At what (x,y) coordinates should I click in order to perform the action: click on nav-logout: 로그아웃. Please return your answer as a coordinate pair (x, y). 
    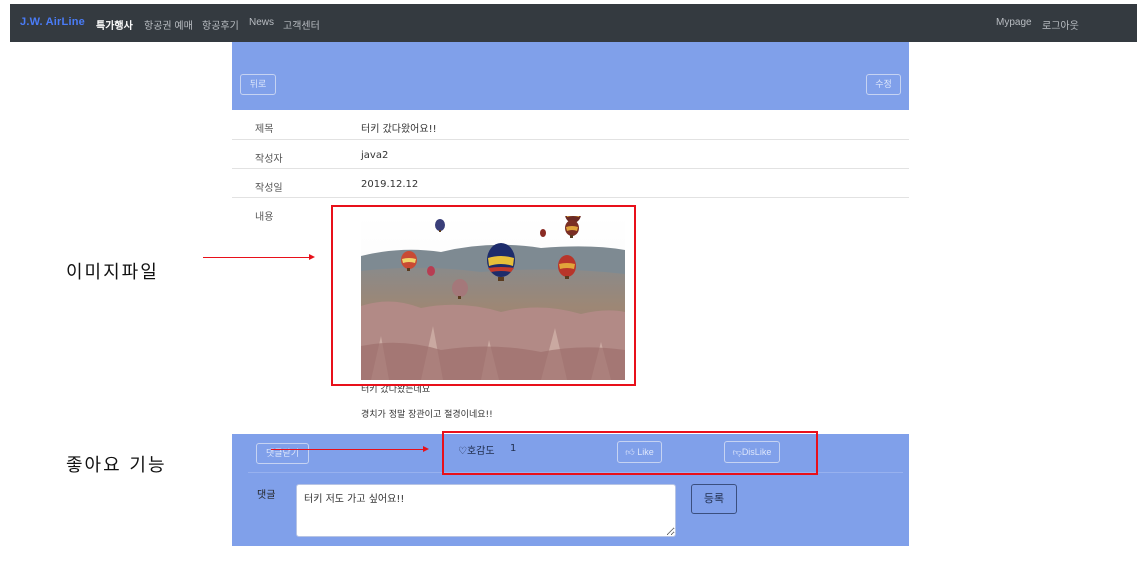
    Looking at the image, I should click on (1060, 24).